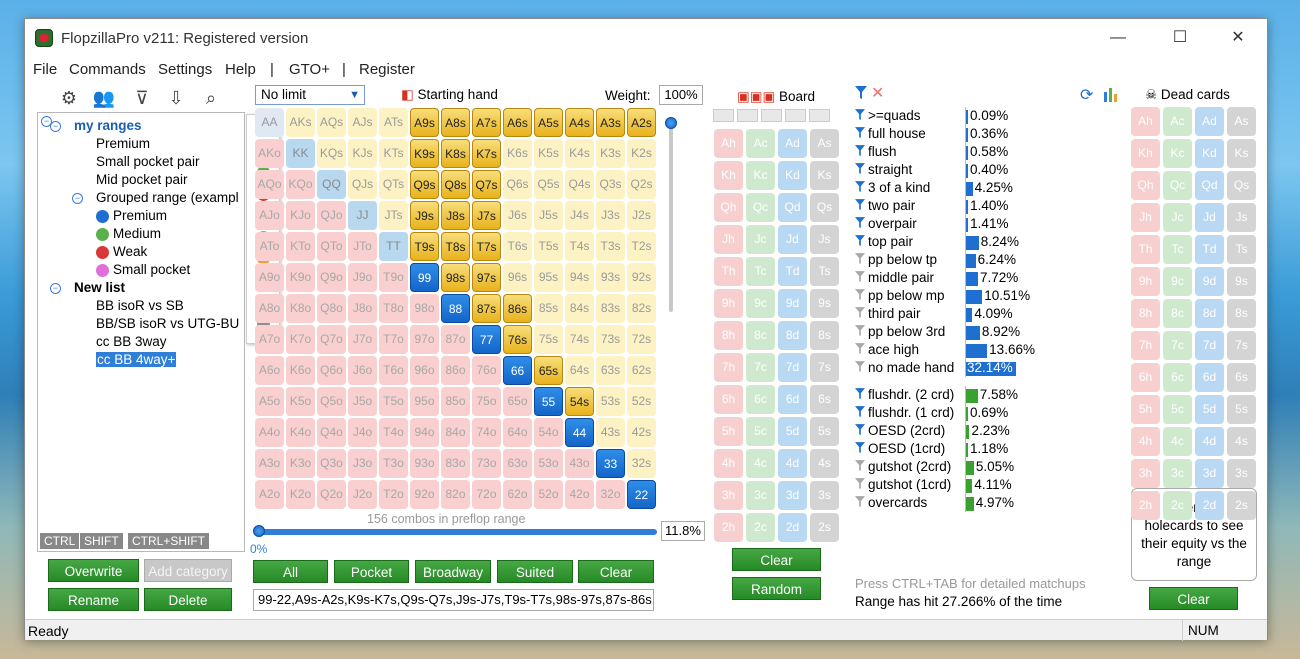 This screenshot has height=659, width=1300. I want to click on board-random-button: Random, so click(776, 588).